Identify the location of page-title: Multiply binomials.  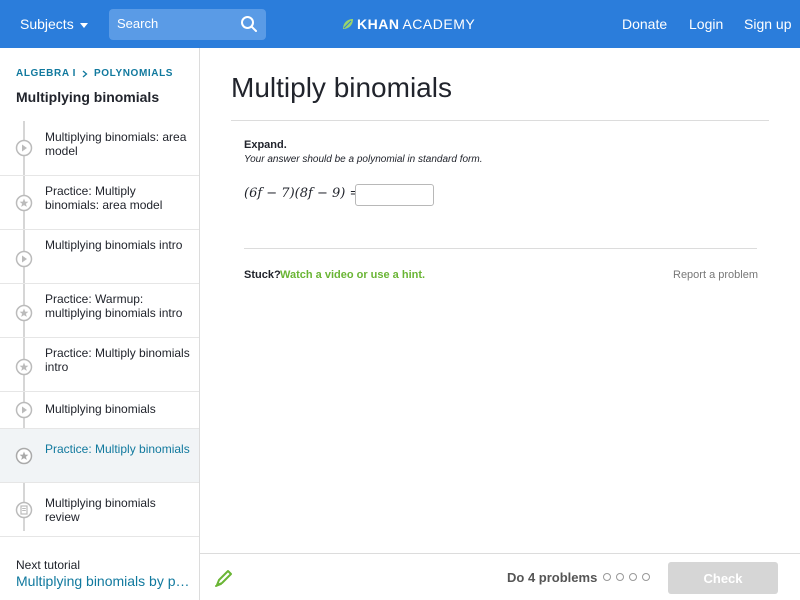
(341, 87).